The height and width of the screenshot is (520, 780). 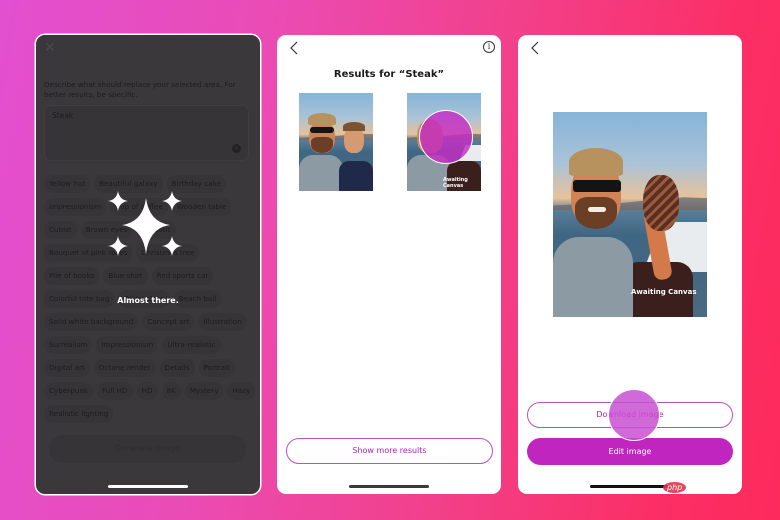 I want to click on suggestion-chip: Full HD, so click(x=115, y=391).